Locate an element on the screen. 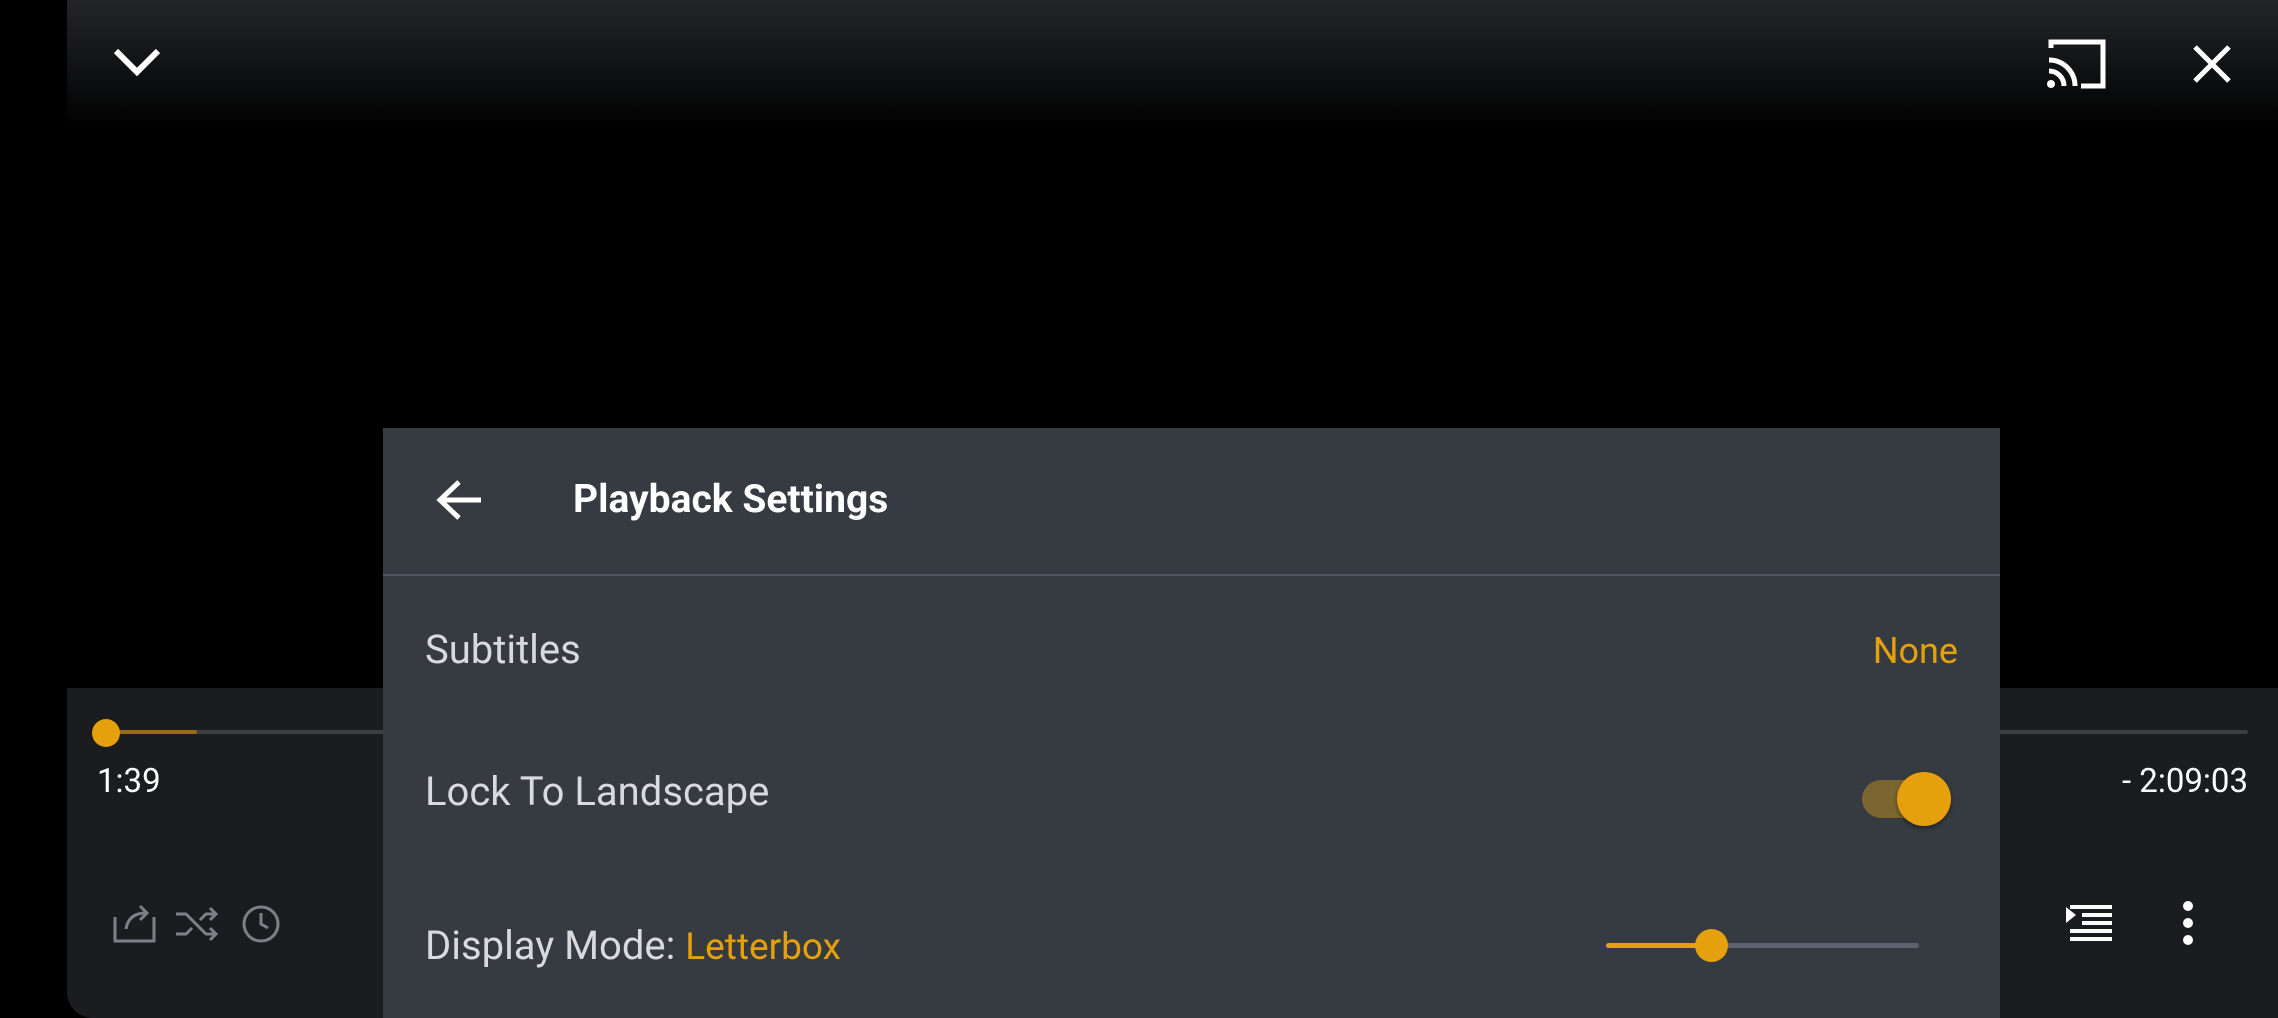 The width and height of the screenshot is (2278, 1018). display-mode-label-text: Display Mode: is located at coordinates (550, 945).